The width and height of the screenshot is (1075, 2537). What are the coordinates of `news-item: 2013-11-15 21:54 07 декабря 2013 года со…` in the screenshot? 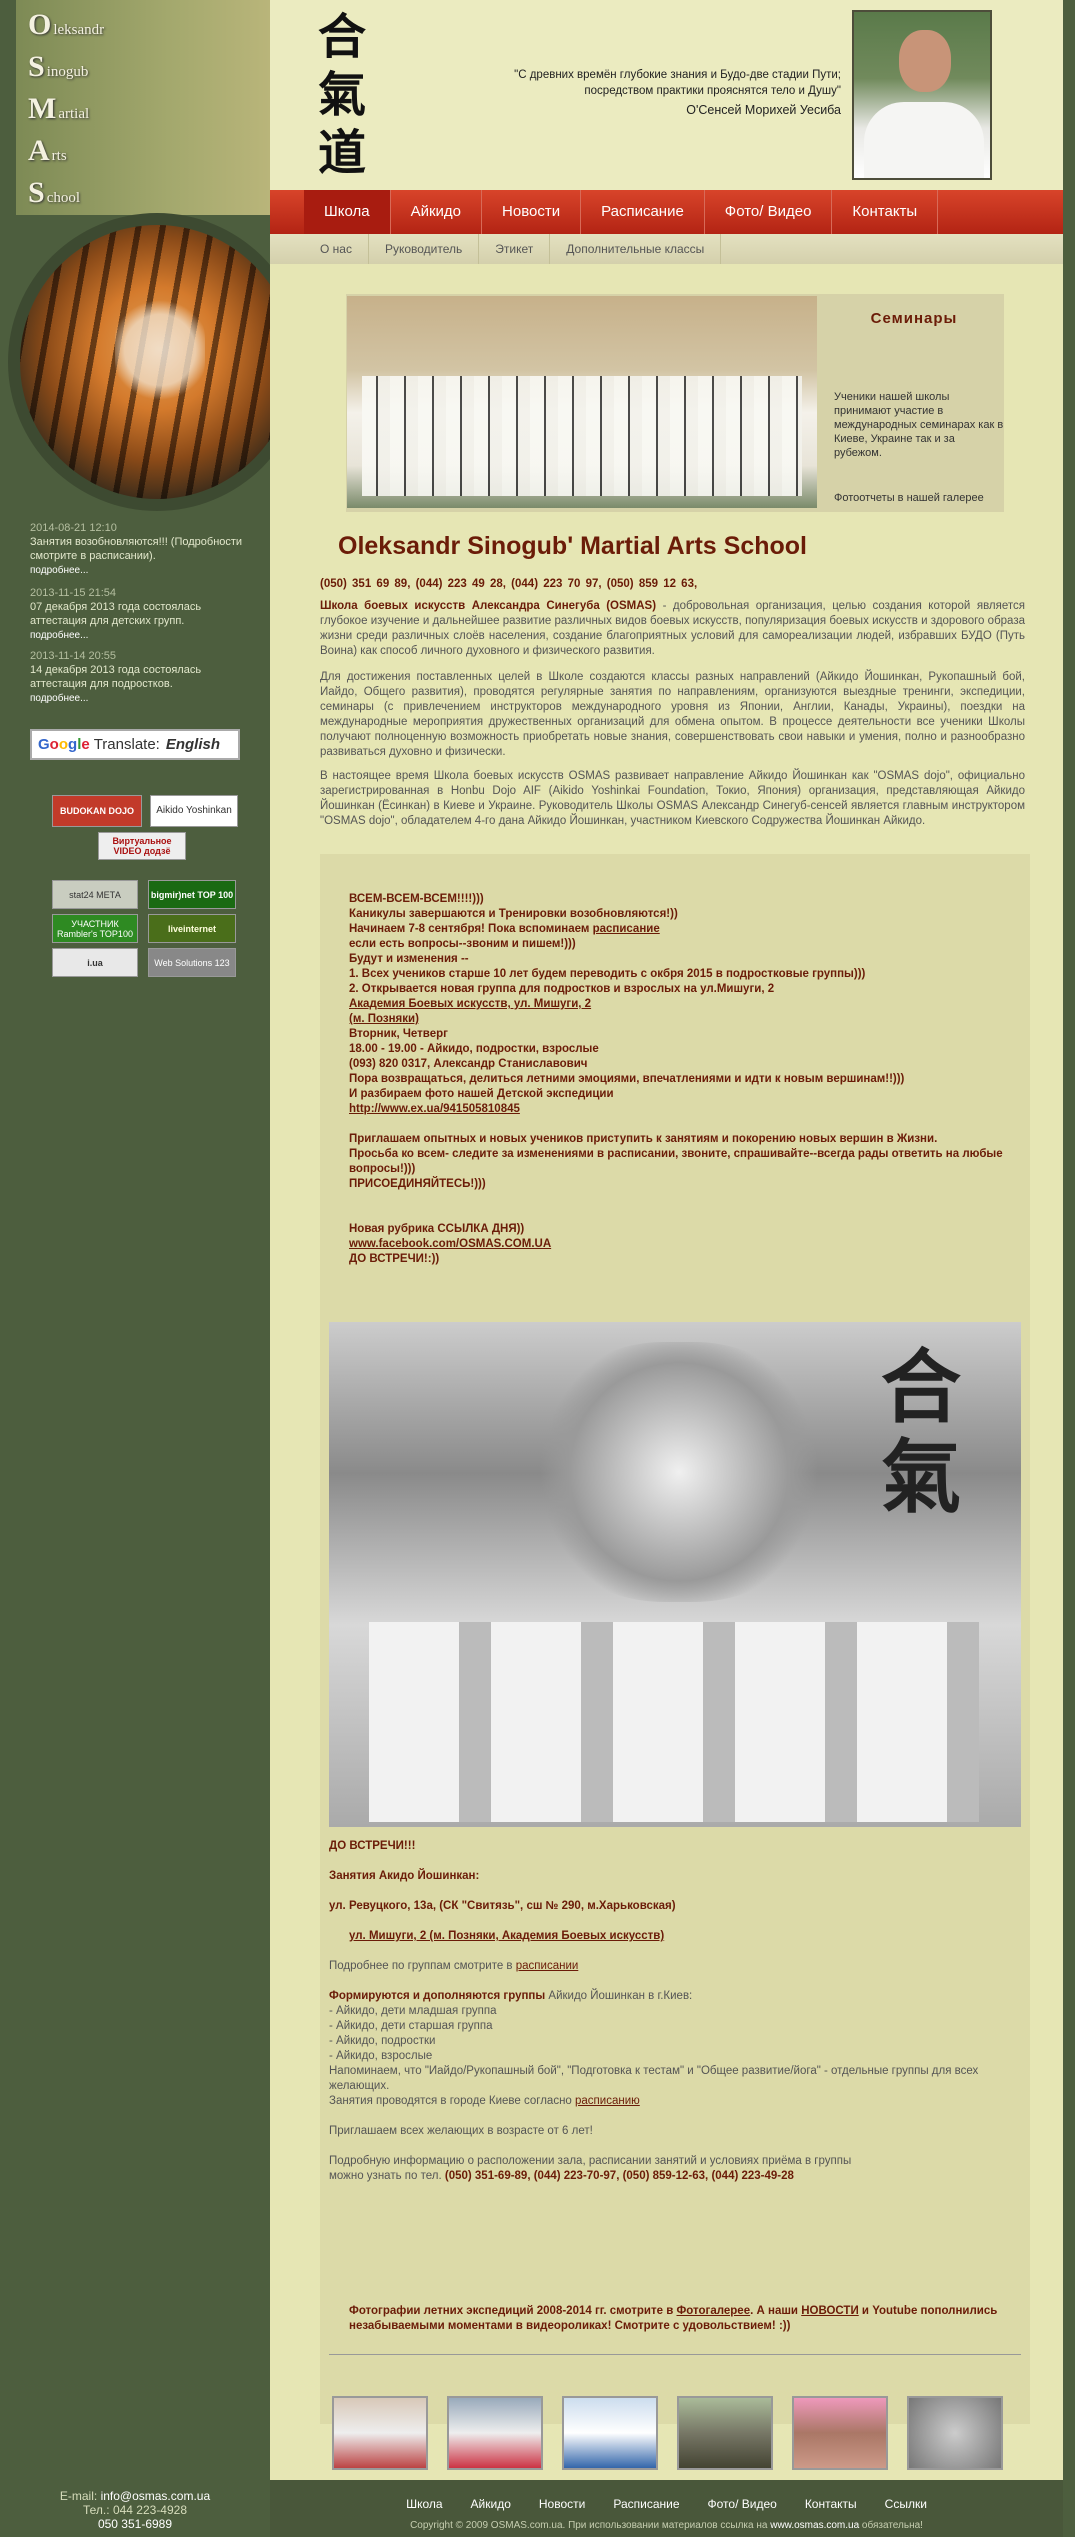 It's located at (140, 614).